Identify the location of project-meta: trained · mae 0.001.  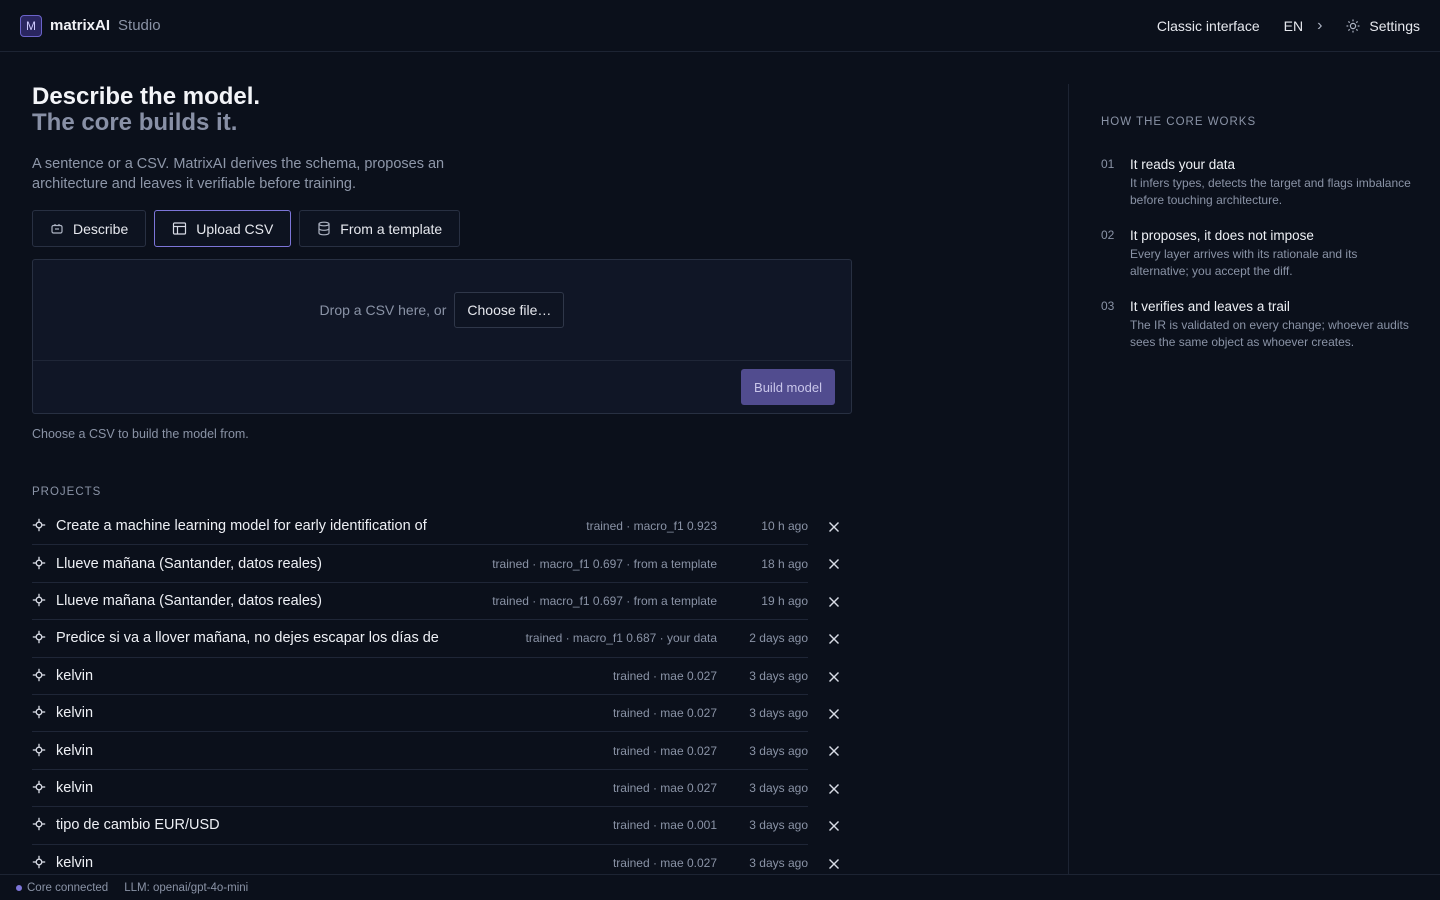
(664, 825).